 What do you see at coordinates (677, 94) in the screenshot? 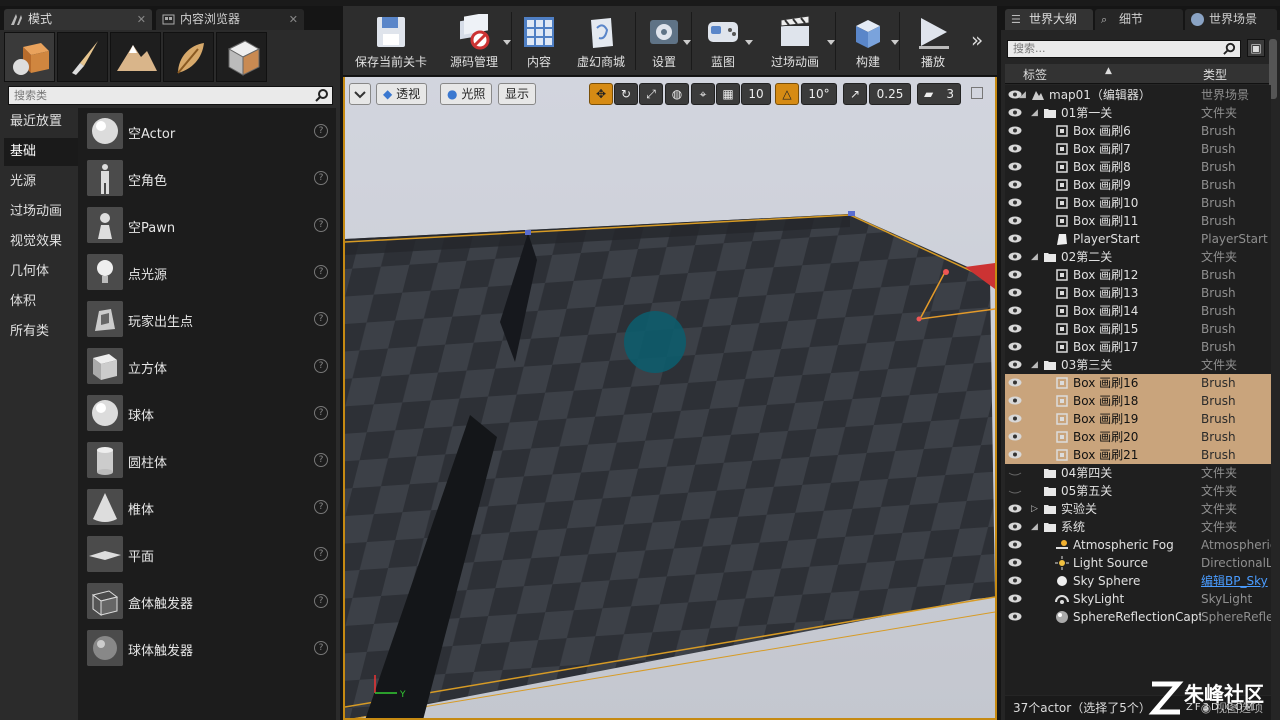
I see `world-local-button: ◍` at bounding box center [677, 94].